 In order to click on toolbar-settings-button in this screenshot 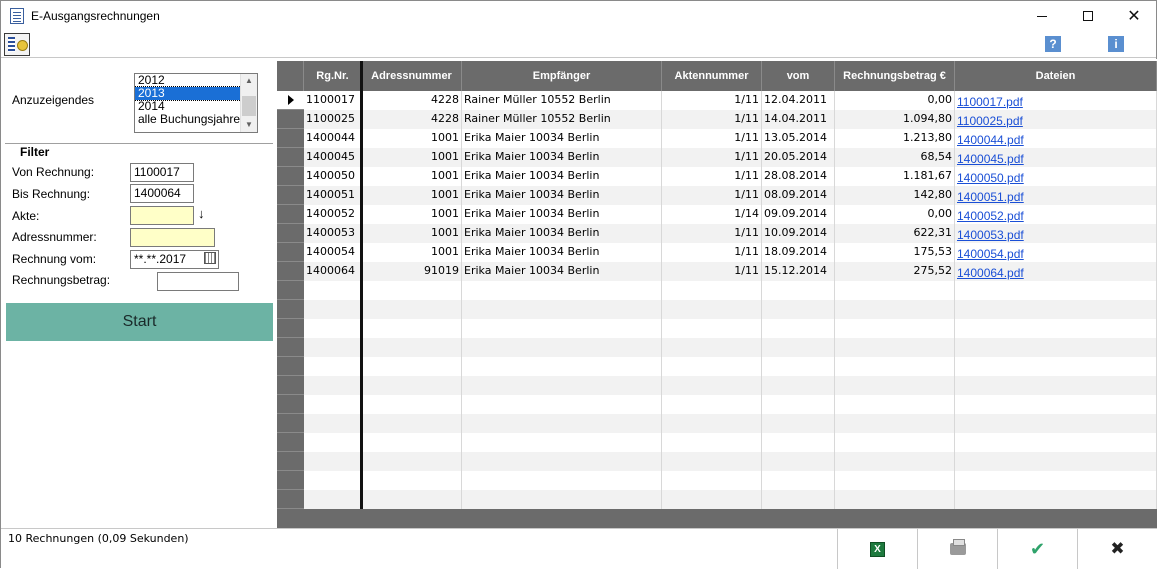, I will do `click(17, 44)`.